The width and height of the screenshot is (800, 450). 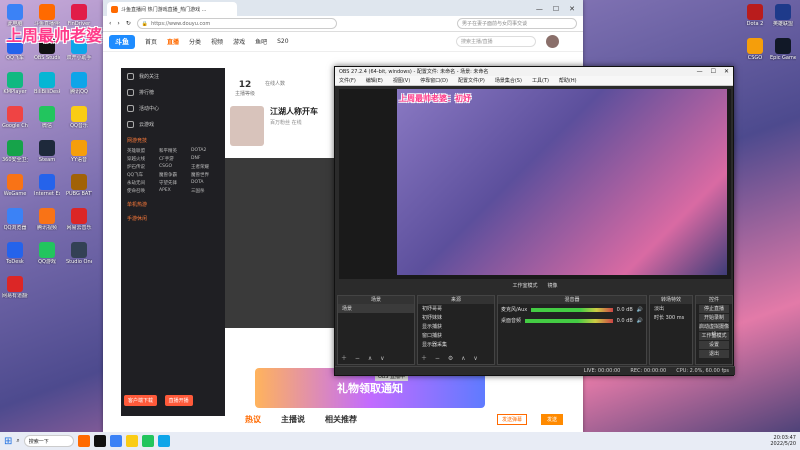 What do you see at coordinates (456, 326) in the screenshot?
I see `source-item: 显示捕获` at bounding box center [456, 326].